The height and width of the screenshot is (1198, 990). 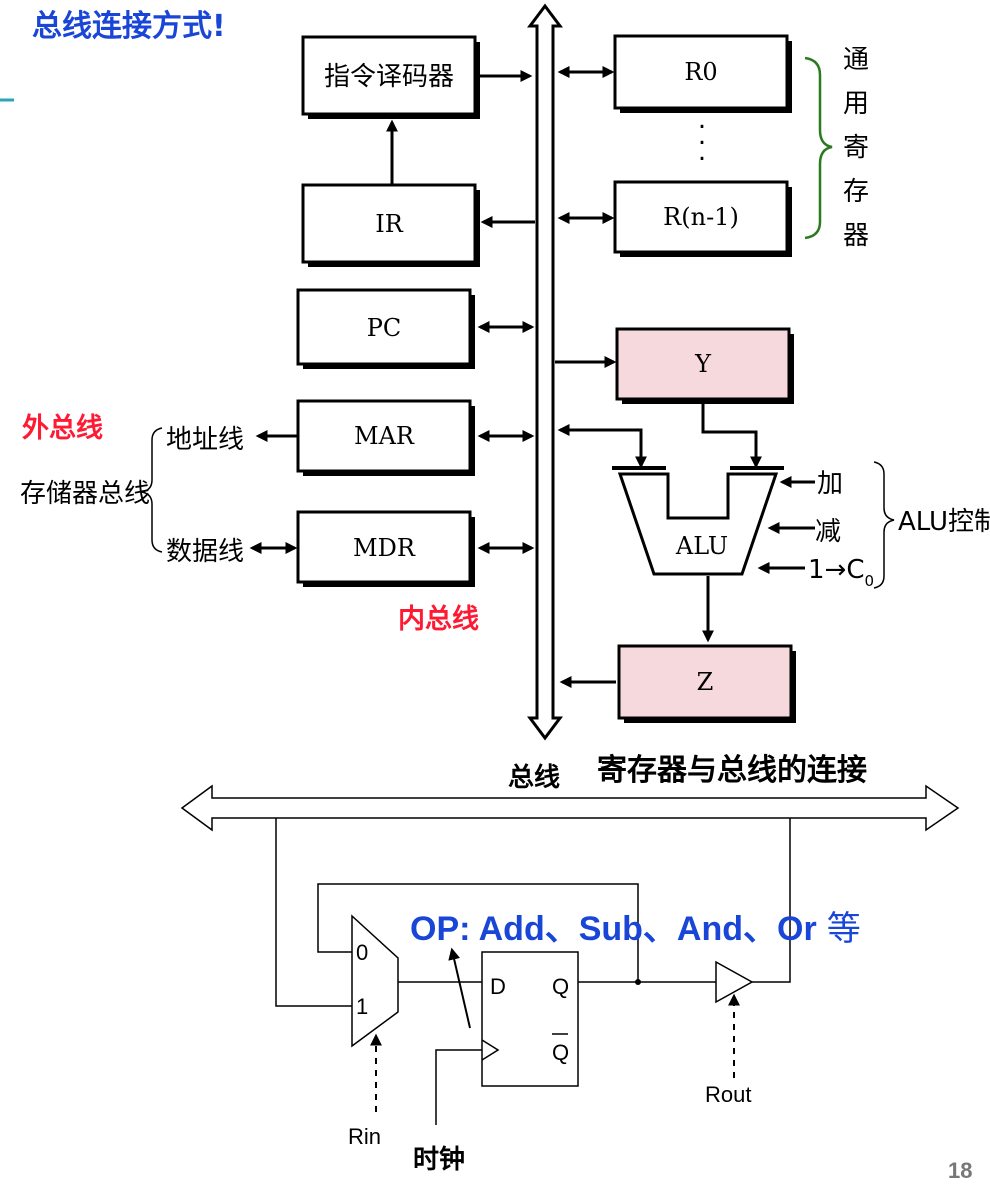 I want to click on svg-text: 寄, so click(x=856, y=148).